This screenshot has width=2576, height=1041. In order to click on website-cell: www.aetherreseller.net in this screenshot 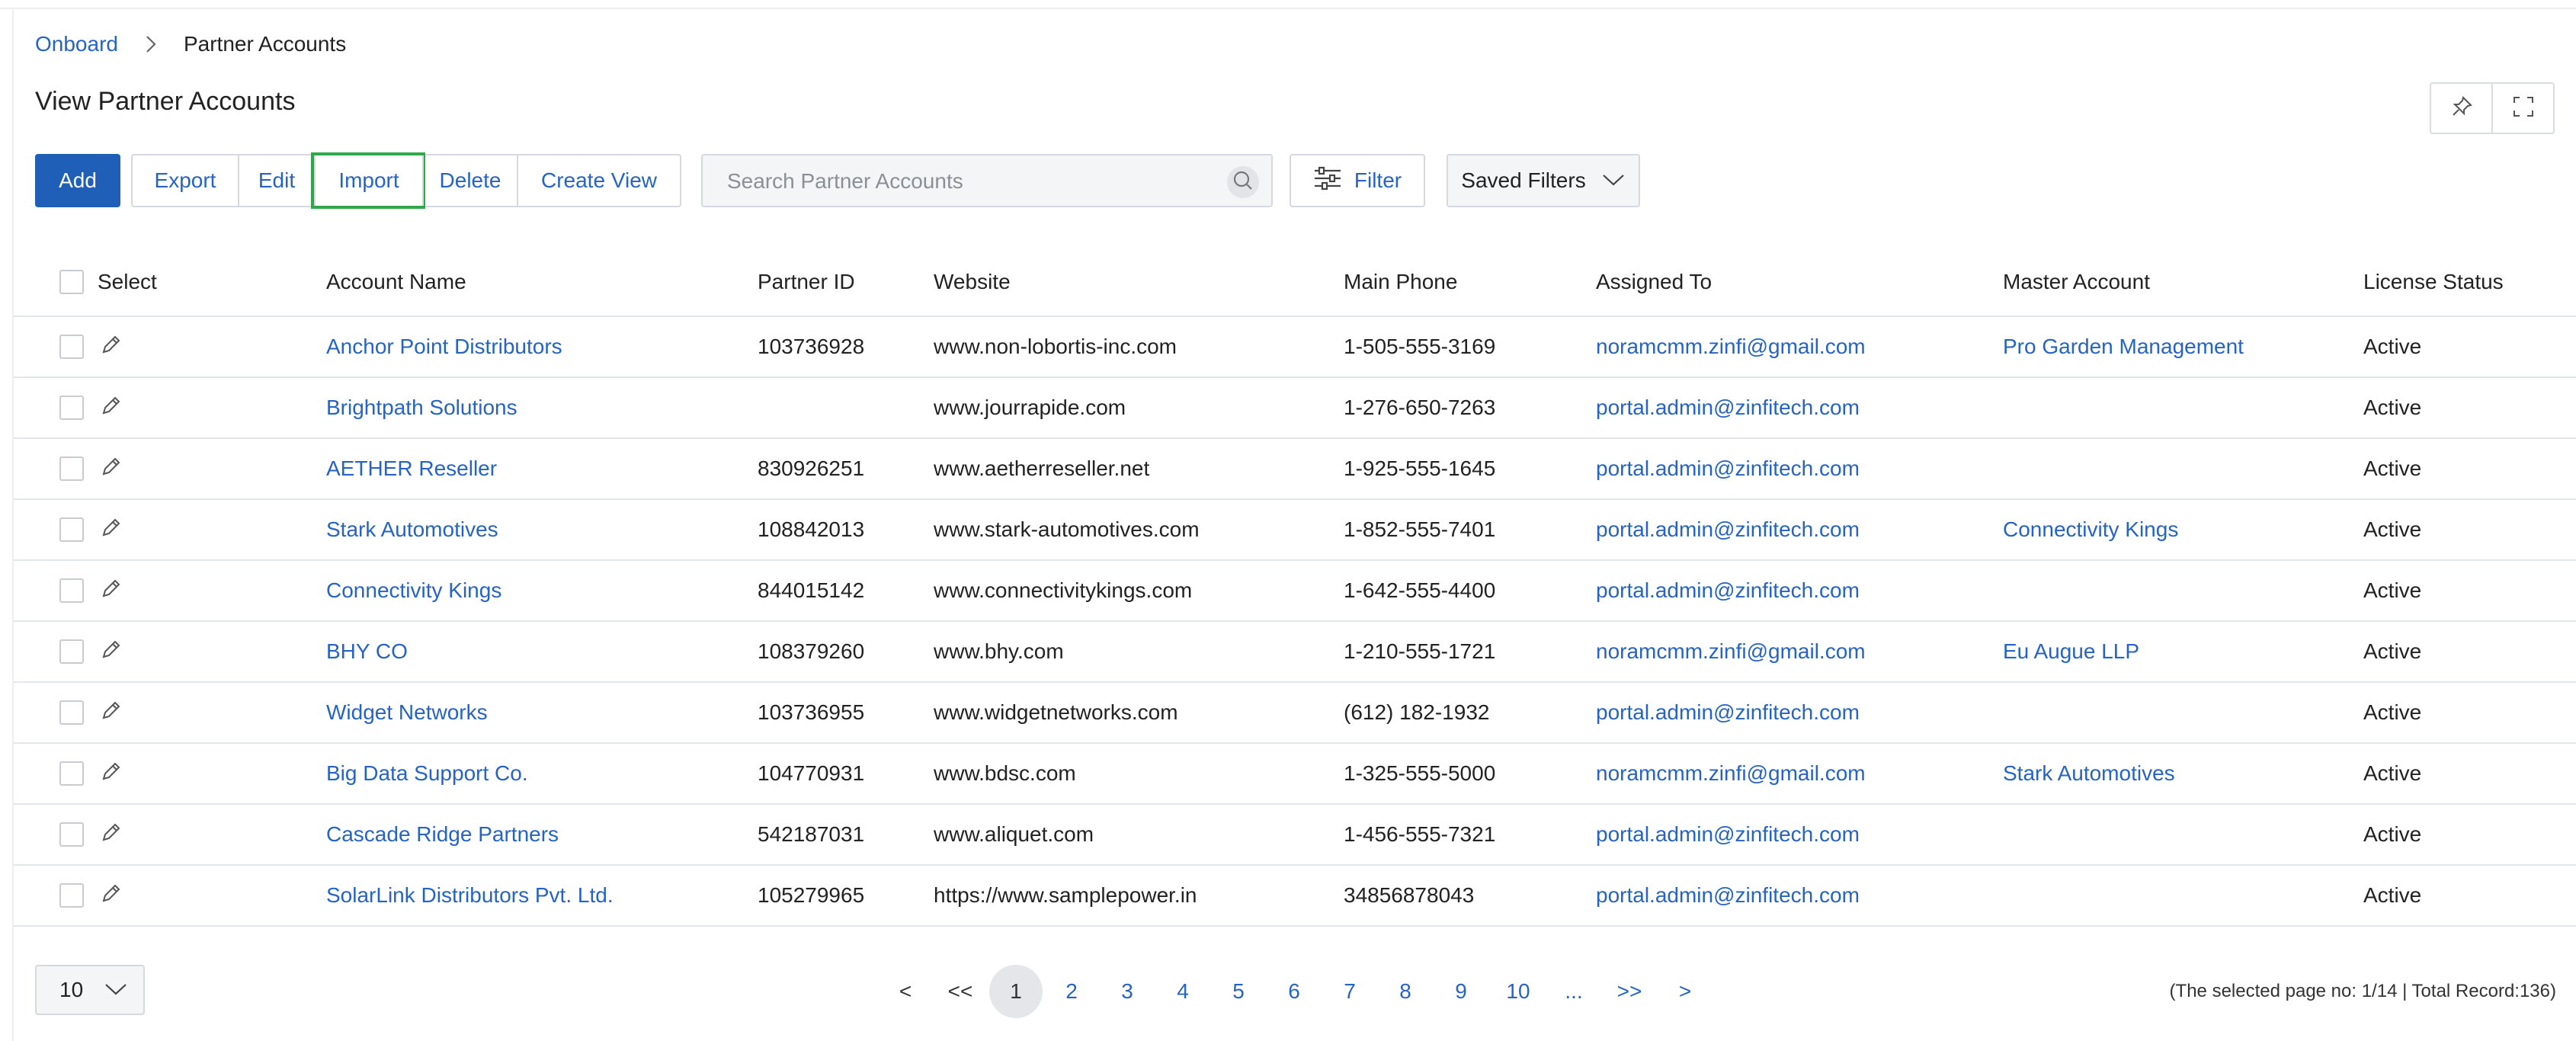, I will do `click(1042, 468)`.